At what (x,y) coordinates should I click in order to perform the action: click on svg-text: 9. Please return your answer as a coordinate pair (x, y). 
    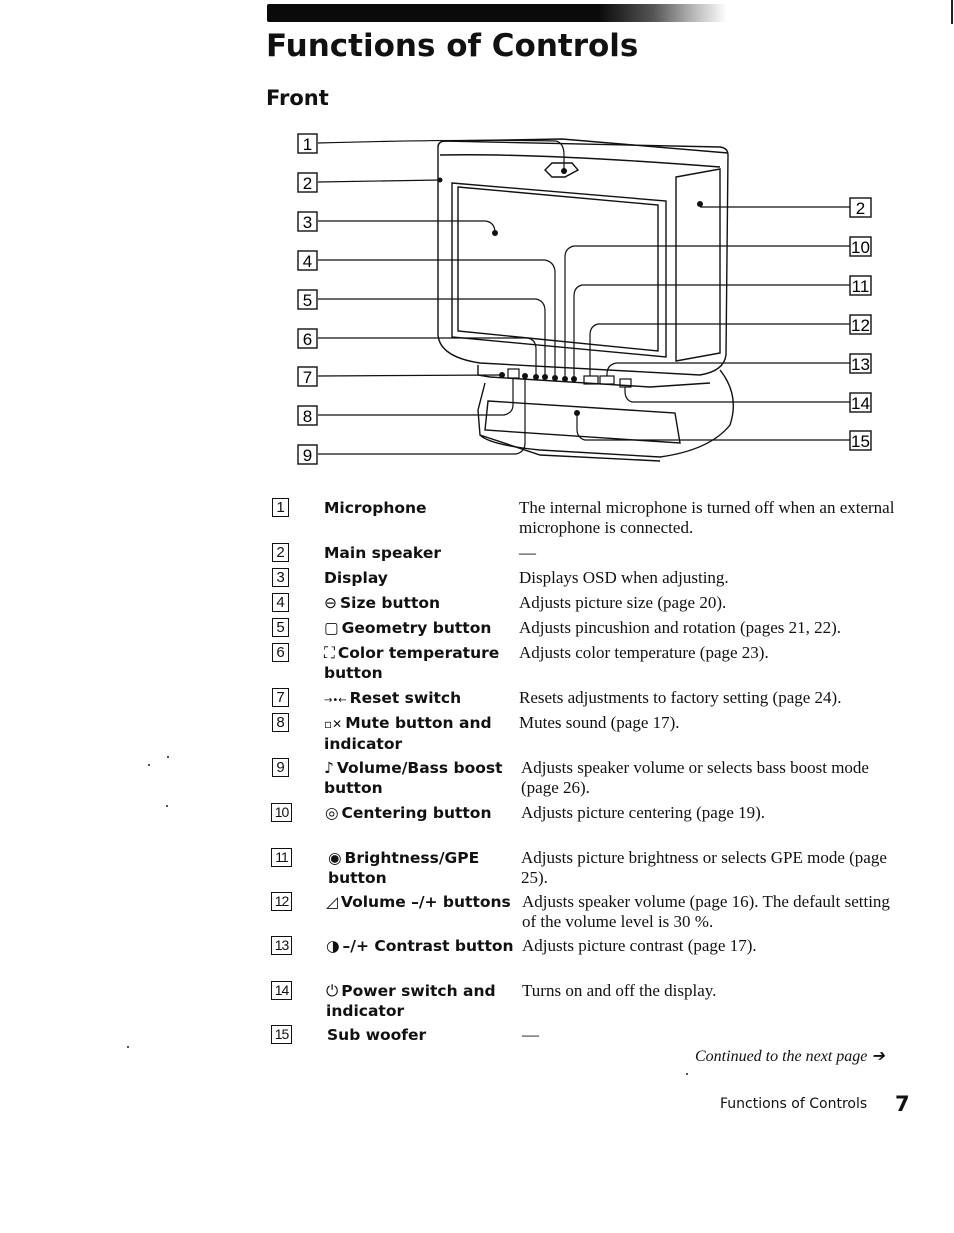
    Looking at the image, I should click on (307, 455).